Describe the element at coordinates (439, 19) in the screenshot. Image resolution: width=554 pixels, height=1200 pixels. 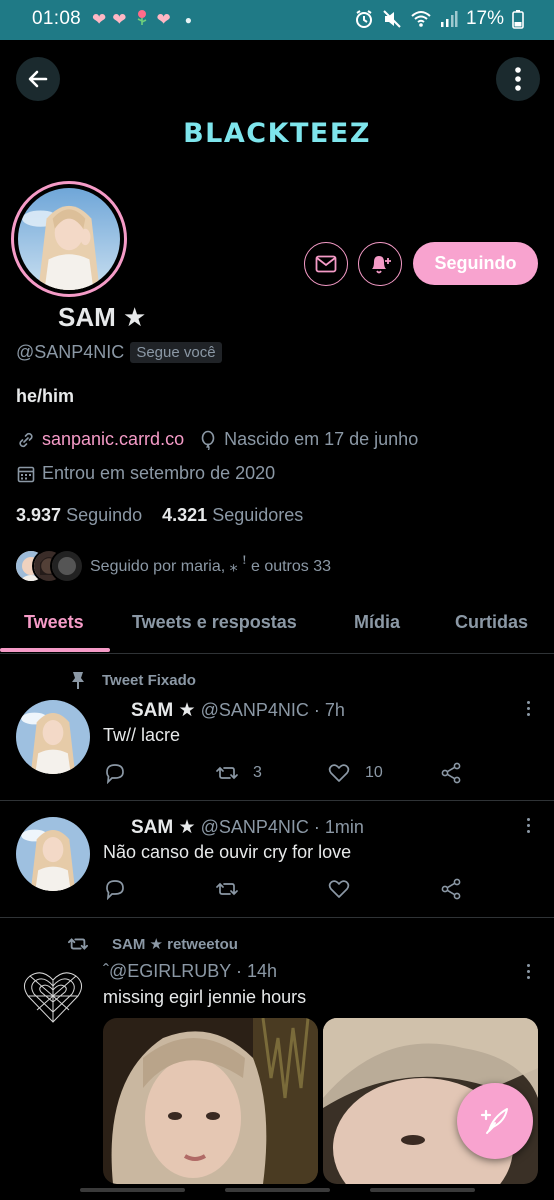
I see `system-icons: 17%` at that location.